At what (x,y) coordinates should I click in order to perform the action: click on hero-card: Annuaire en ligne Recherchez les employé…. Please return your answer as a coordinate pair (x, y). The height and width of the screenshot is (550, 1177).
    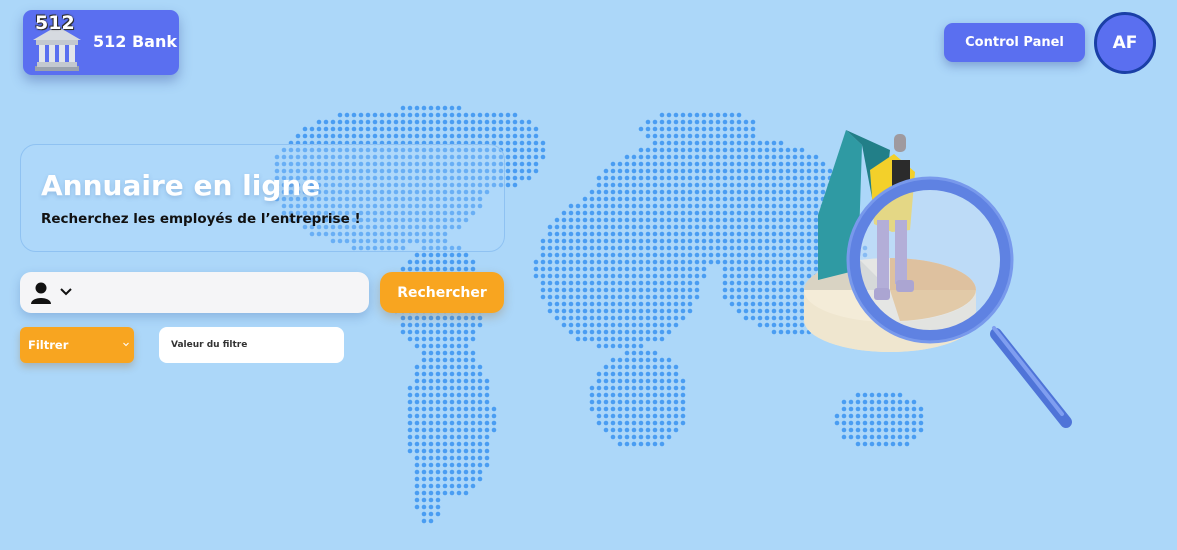
    Looking at the image, I should click on (262, 198).